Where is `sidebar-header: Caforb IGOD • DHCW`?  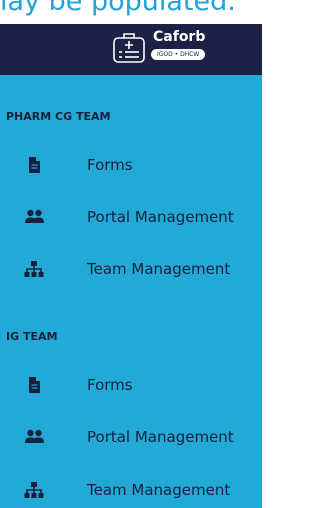 sidebar-header: Caforb IGOD • DHCW is located at coordinates (131, 49).